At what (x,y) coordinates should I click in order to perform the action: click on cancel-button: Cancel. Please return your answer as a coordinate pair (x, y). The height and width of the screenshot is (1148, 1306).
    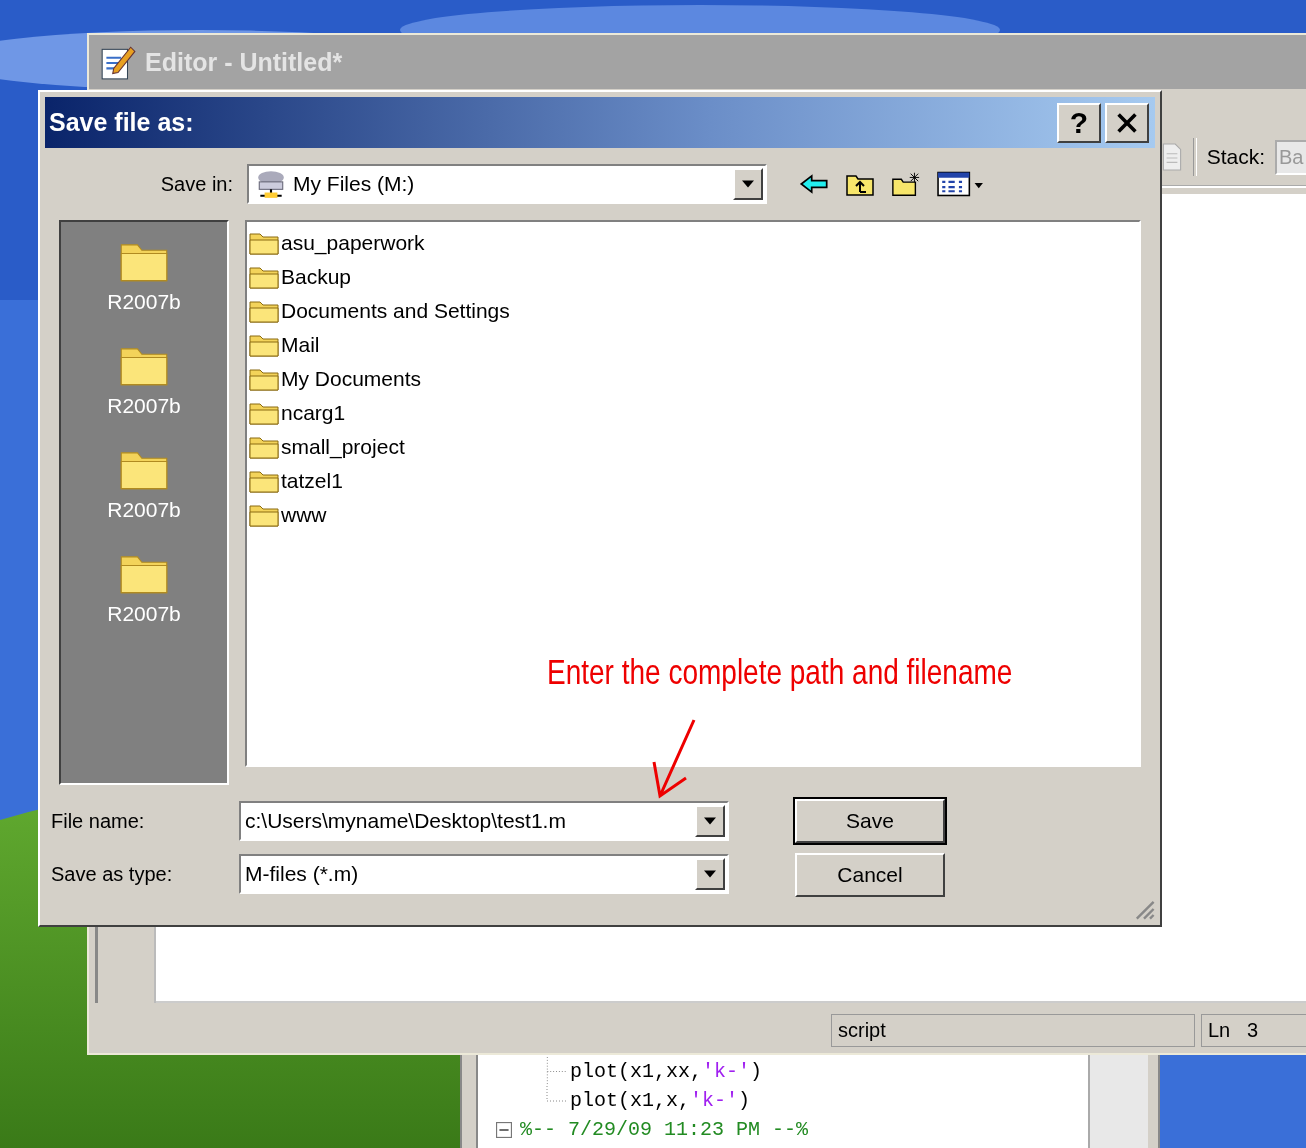
    Looking at the image, I should click on (870, 875).